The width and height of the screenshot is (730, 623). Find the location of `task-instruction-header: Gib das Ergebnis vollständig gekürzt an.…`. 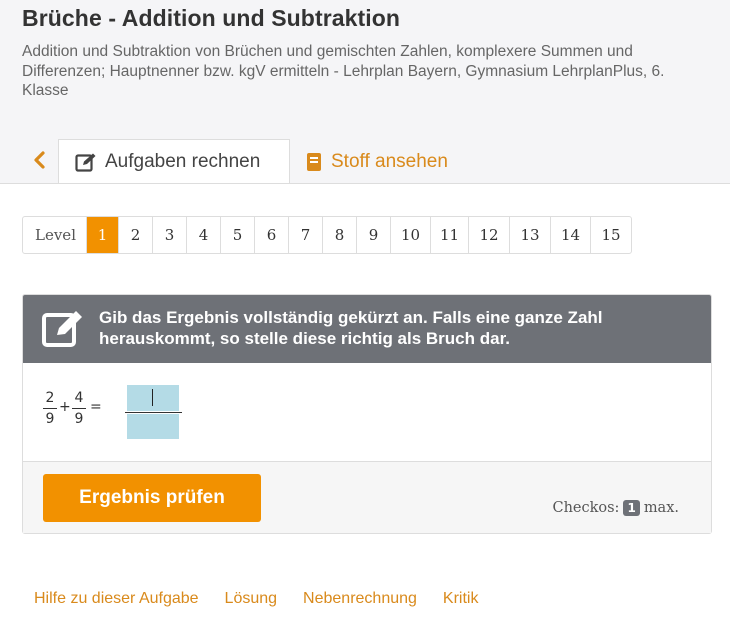

task-instruction-header: Gib das Ergebnis vollständig gekürzt an.… is located at coordinates (367, 329).